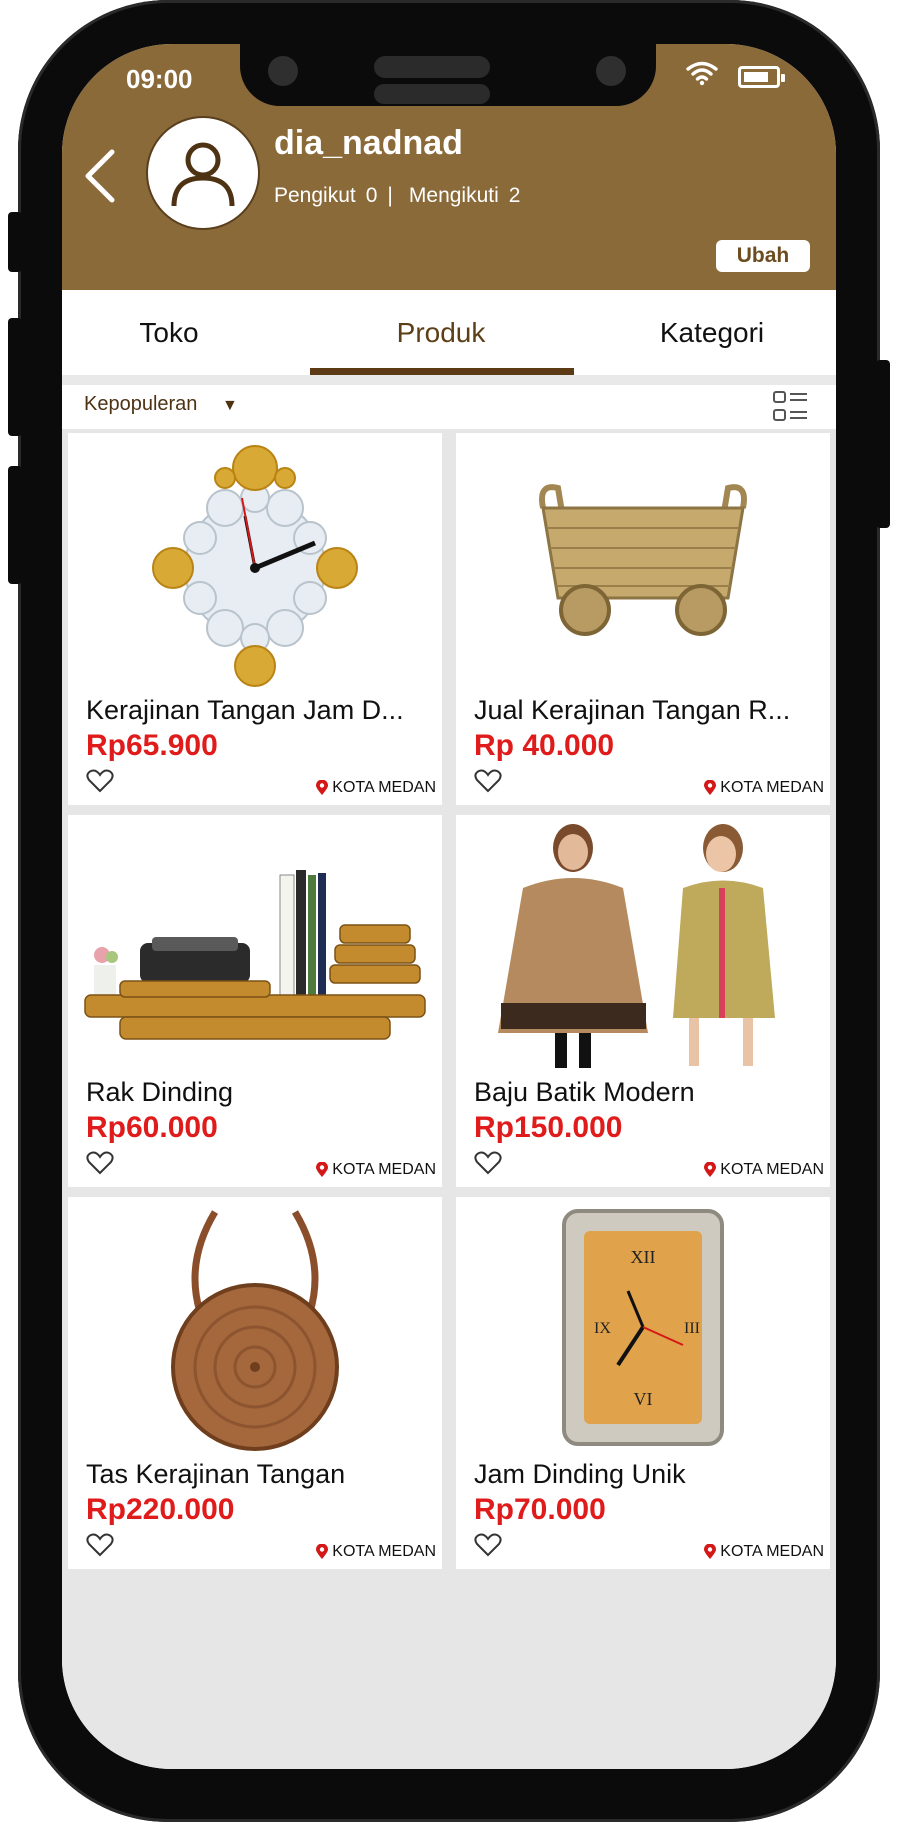 This screenshot has width=898, height=1825. What do you see at coordinates (255, 1330) in the screenshot?
I see `rattan-bag-image` at bounding box center [255, 1330].